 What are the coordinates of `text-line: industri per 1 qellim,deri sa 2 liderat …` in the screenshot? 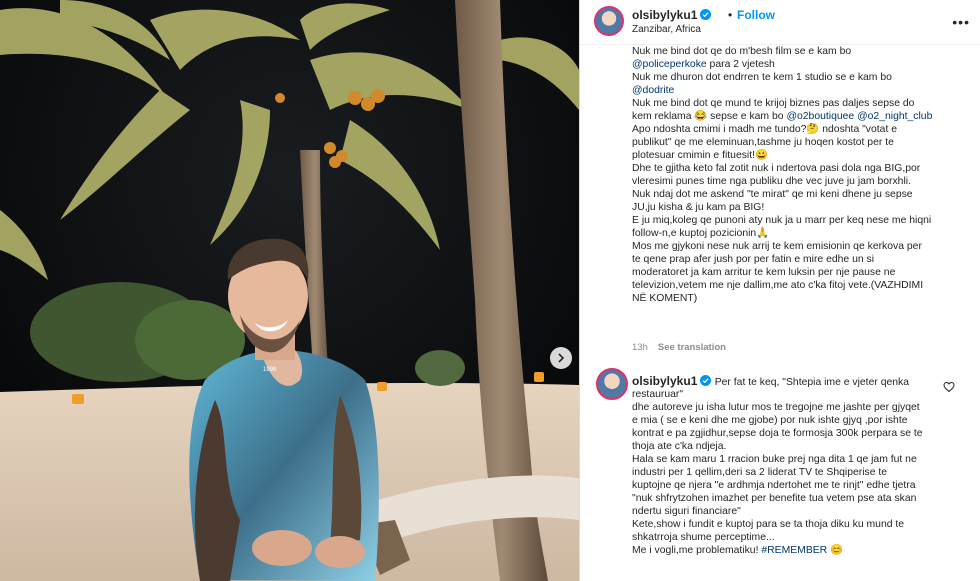 It's located at (797, 472).